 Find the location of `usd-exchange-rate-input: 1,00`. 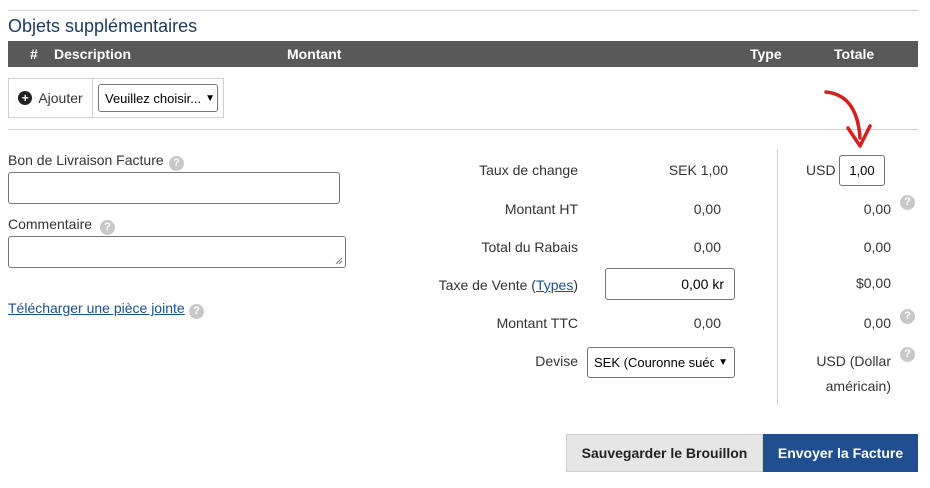

usd-exchange-rate-input: 1,00 is located at coordinates (862, 170).